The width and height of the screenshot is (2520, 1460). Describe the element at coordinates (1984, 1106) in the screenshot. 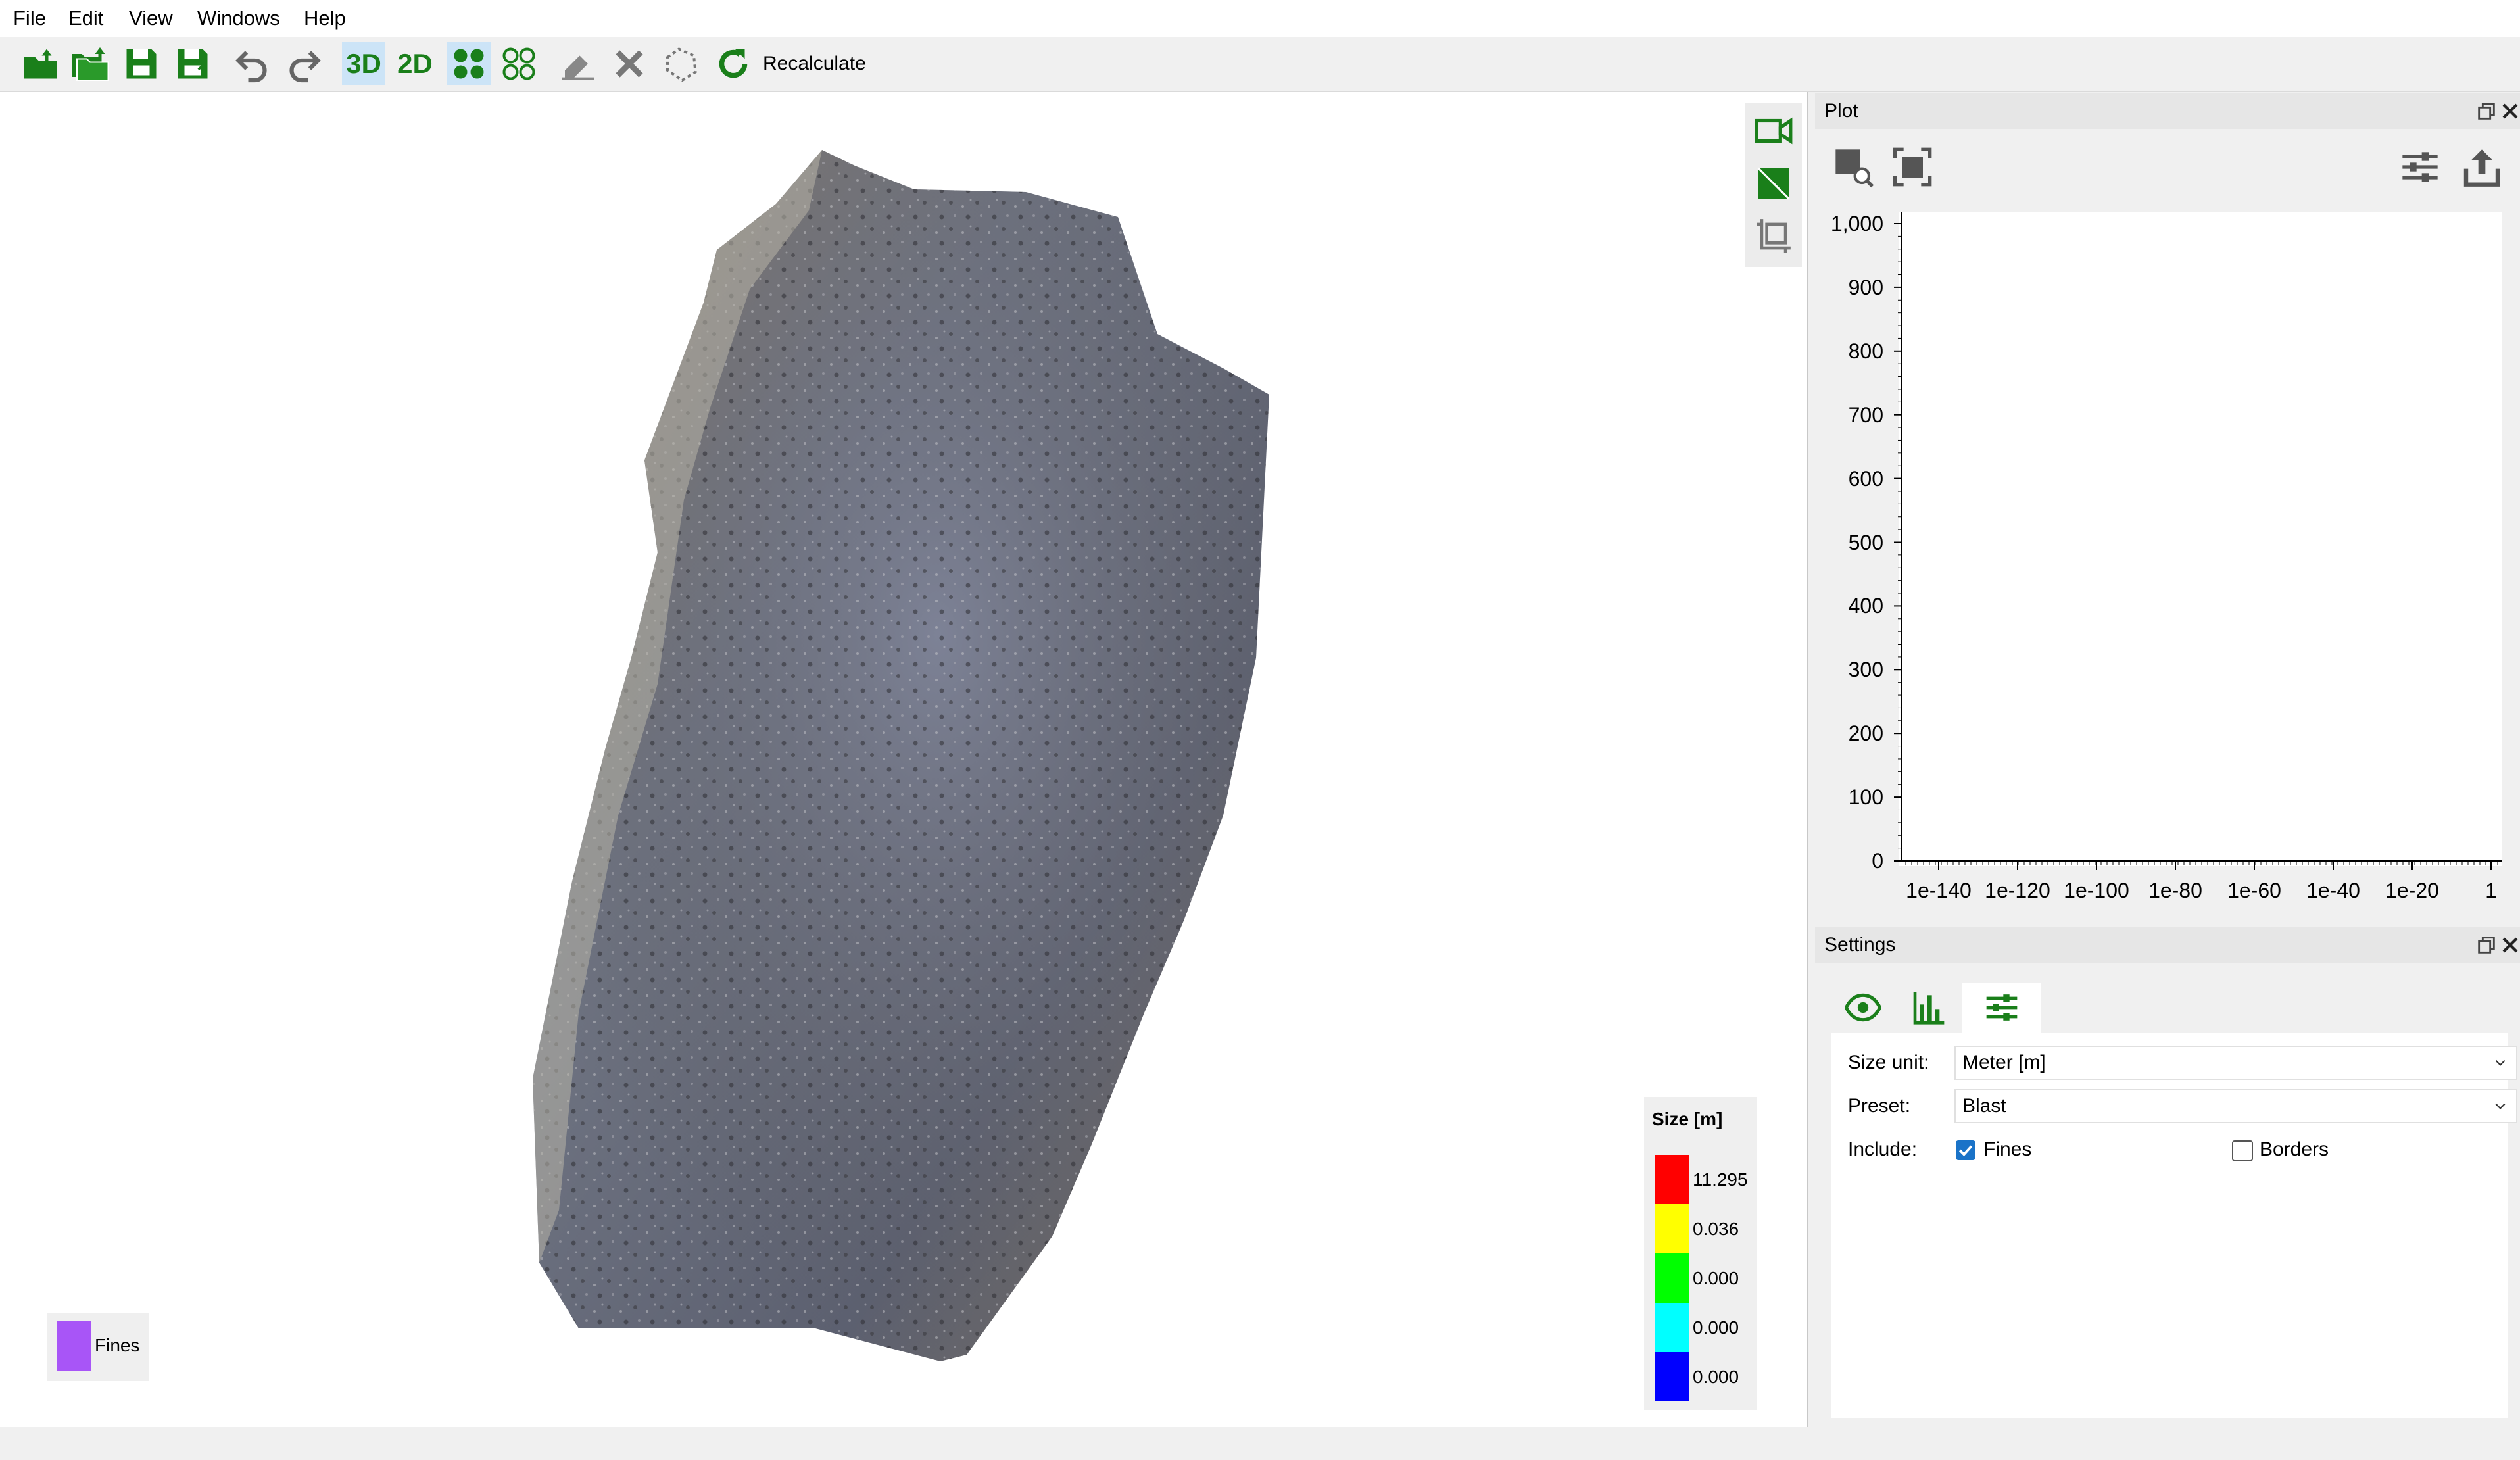

I see `preset-value: Blast` at that location.